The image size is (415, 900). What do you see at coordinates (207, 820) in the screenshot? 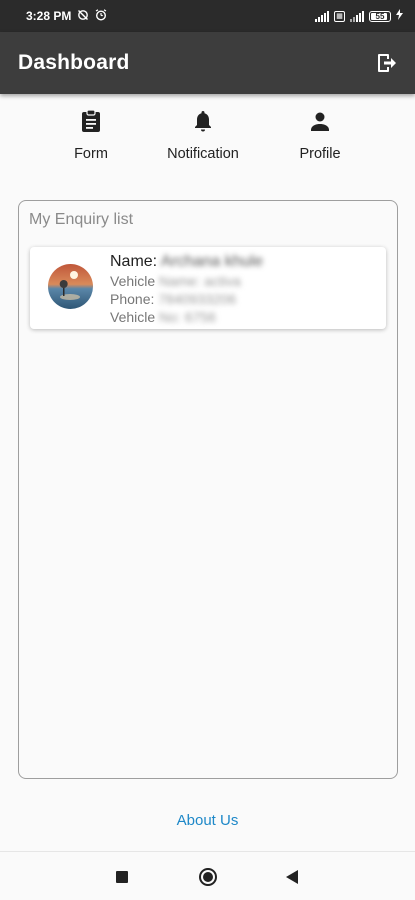
I see `about-us-link: About Us` at bounding box center [207, 820].